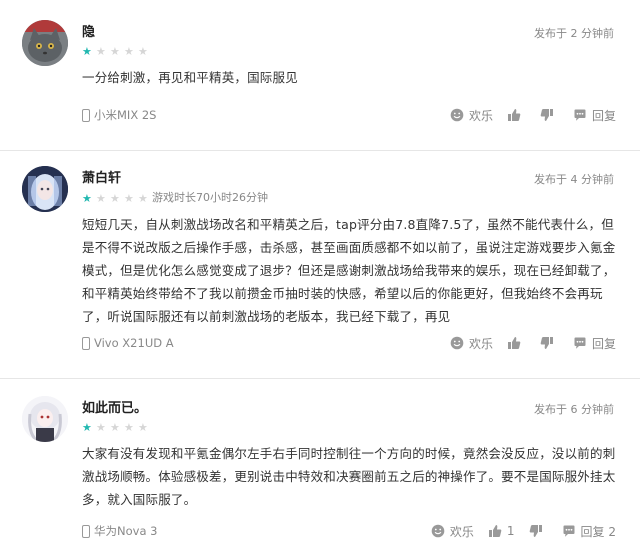 The image size is (640, 548). I want to click on review-text: 一分给刺激，再见和平精英，国际服见, so click(190, 77).